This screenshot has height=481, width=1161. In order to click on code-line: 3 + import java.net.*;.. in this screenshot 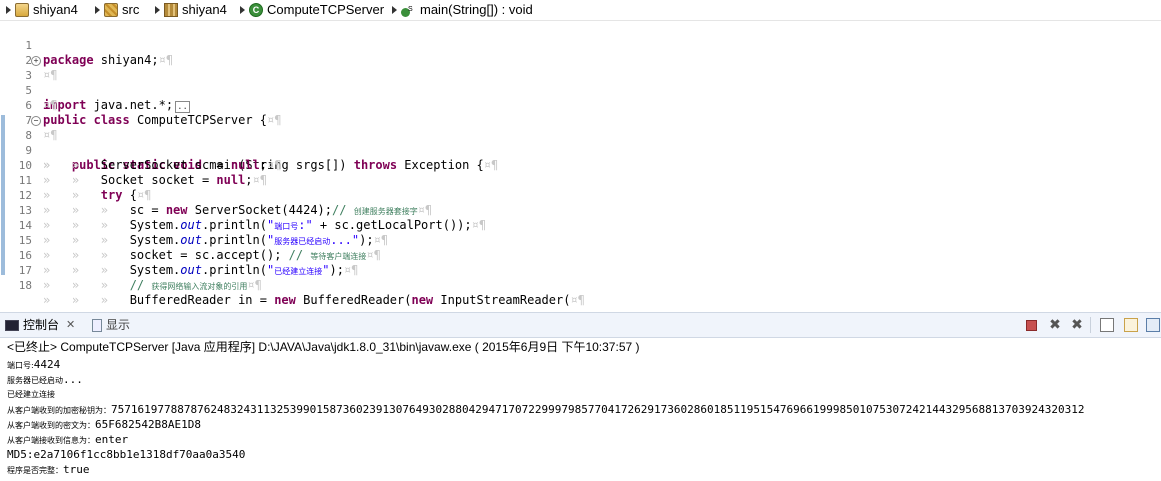, I will do `click(580, 83)`.